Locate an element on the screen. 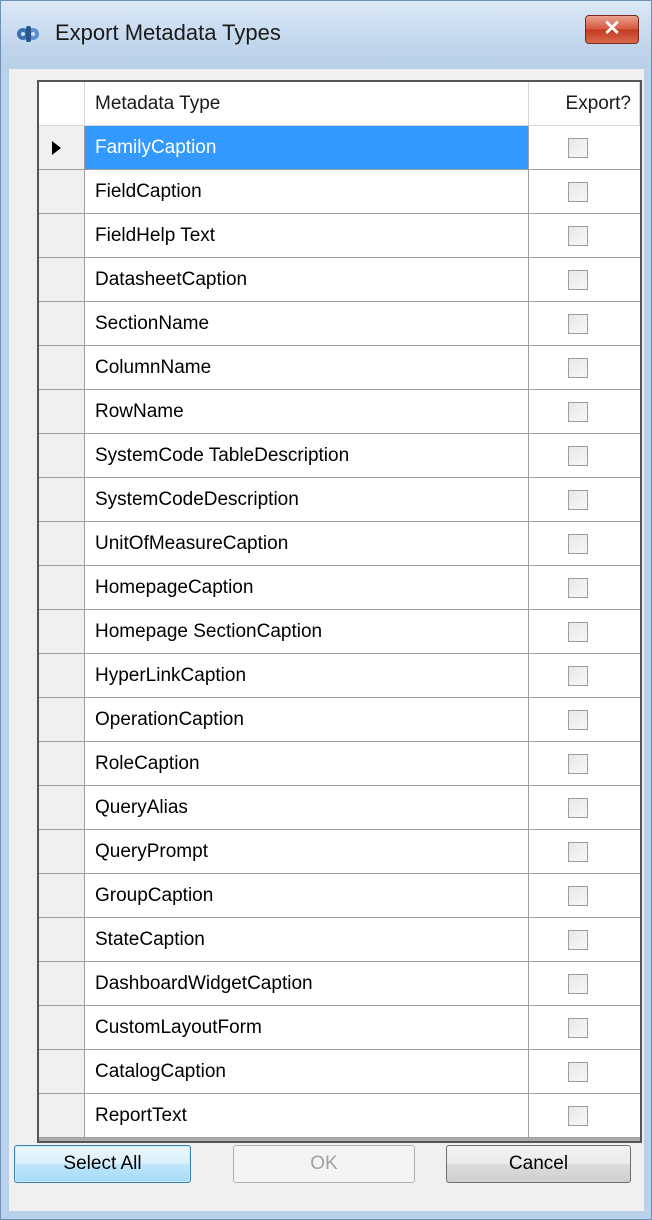 This screenshot has height=1220, width=652. table-row: FamilyCaption is located at coordinates (339, 148).